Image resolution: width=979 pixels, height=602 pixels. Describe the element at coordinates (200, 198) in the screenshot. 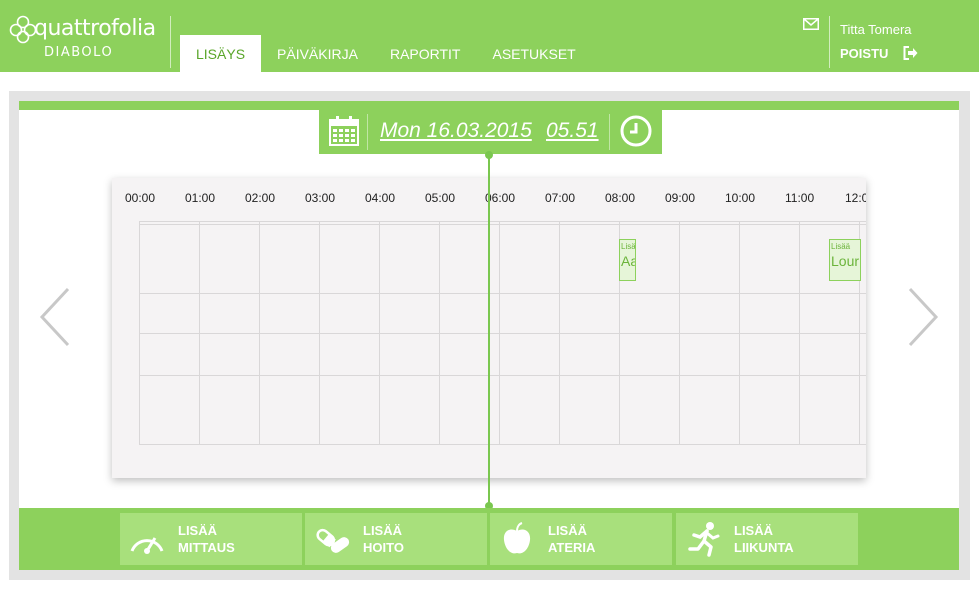

I see `hour-label: 01:00` at that location.